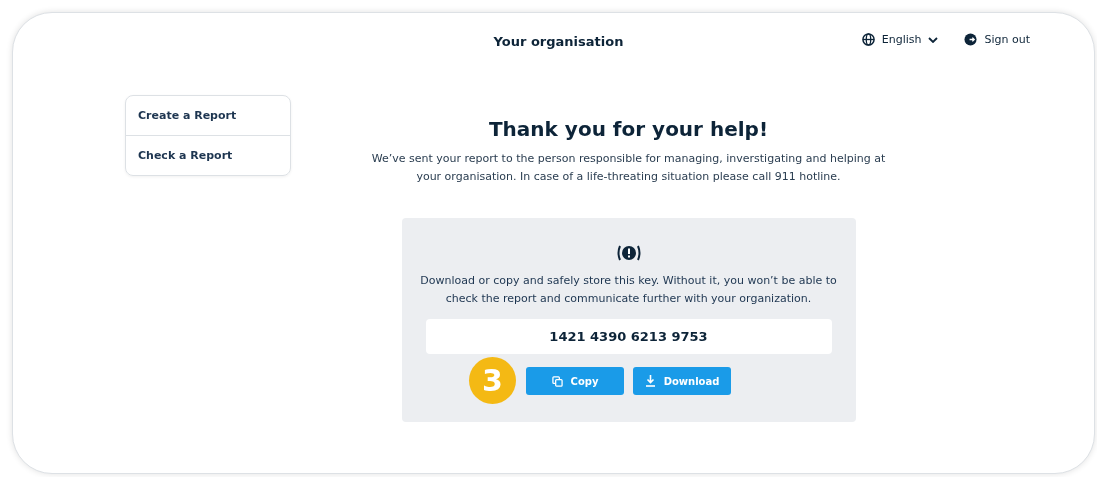 This screenshot has width=1097, height=477. Describe the element at coordinates (628, 168) in the screenshot. I see `confirmation-message: We’ve sent your report to the person responsible for managing, inverstigating and helping at your organisation. In case of a life-threating situation please call 911 hotline.` at that location.